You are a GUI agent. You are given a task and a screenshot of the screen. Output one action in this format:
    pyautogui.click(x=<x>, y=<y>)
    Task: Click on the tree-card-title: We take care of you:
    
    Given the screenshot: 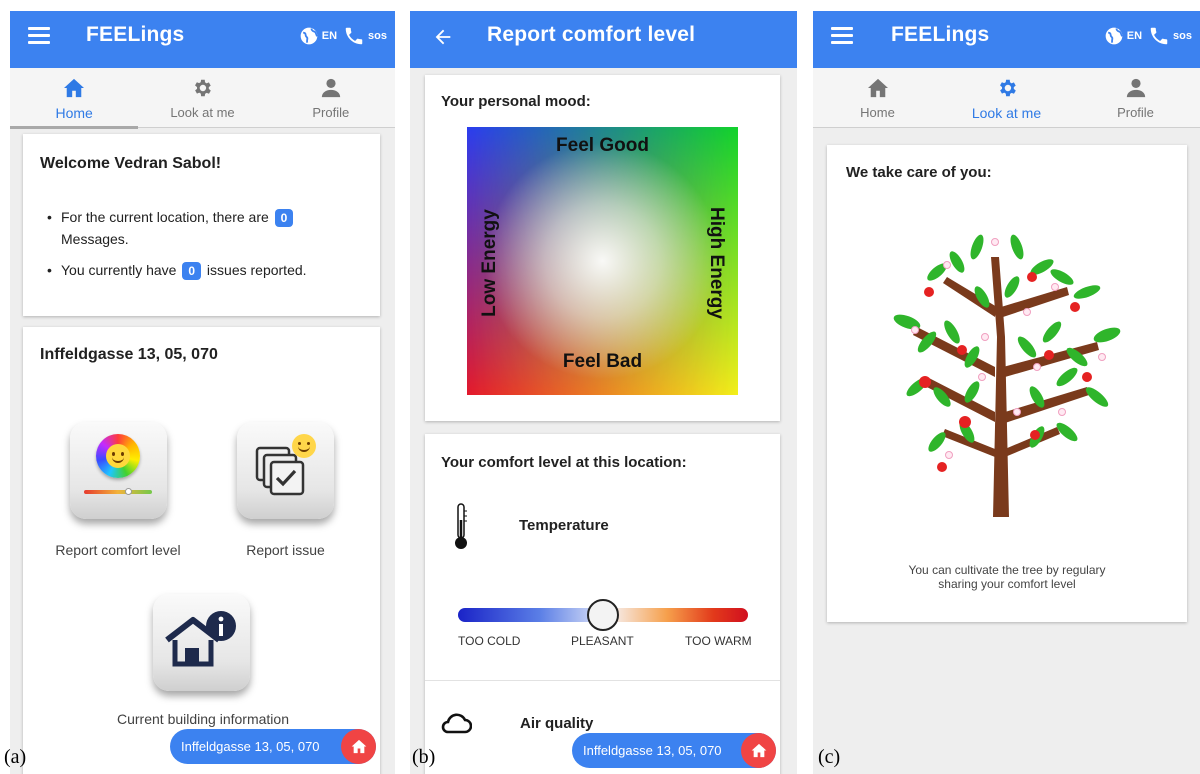 What is the action you would take?
    pyautogui.click(x=919, y=172)
    